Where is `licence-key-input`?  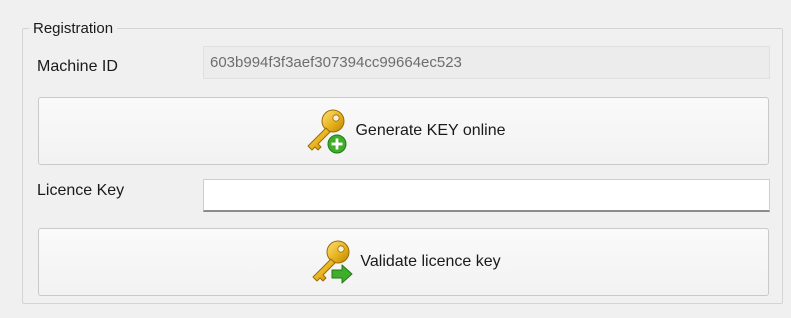
licence-key-input is located at coordinates (486, 195).